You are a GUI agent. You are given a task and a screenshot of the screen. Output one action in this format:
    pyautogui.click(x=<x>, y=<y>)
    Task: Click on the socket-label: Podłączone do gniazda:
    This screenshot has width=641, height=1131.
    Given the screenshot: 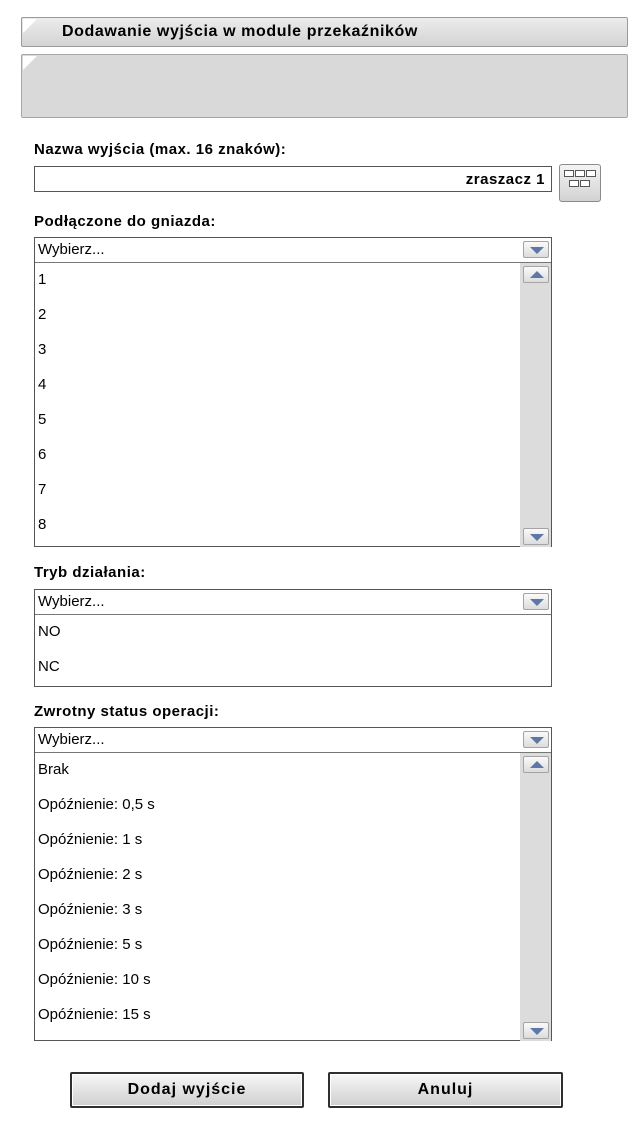 What is the action you would take?
    pyautogui.click(x=125, y=221)
    